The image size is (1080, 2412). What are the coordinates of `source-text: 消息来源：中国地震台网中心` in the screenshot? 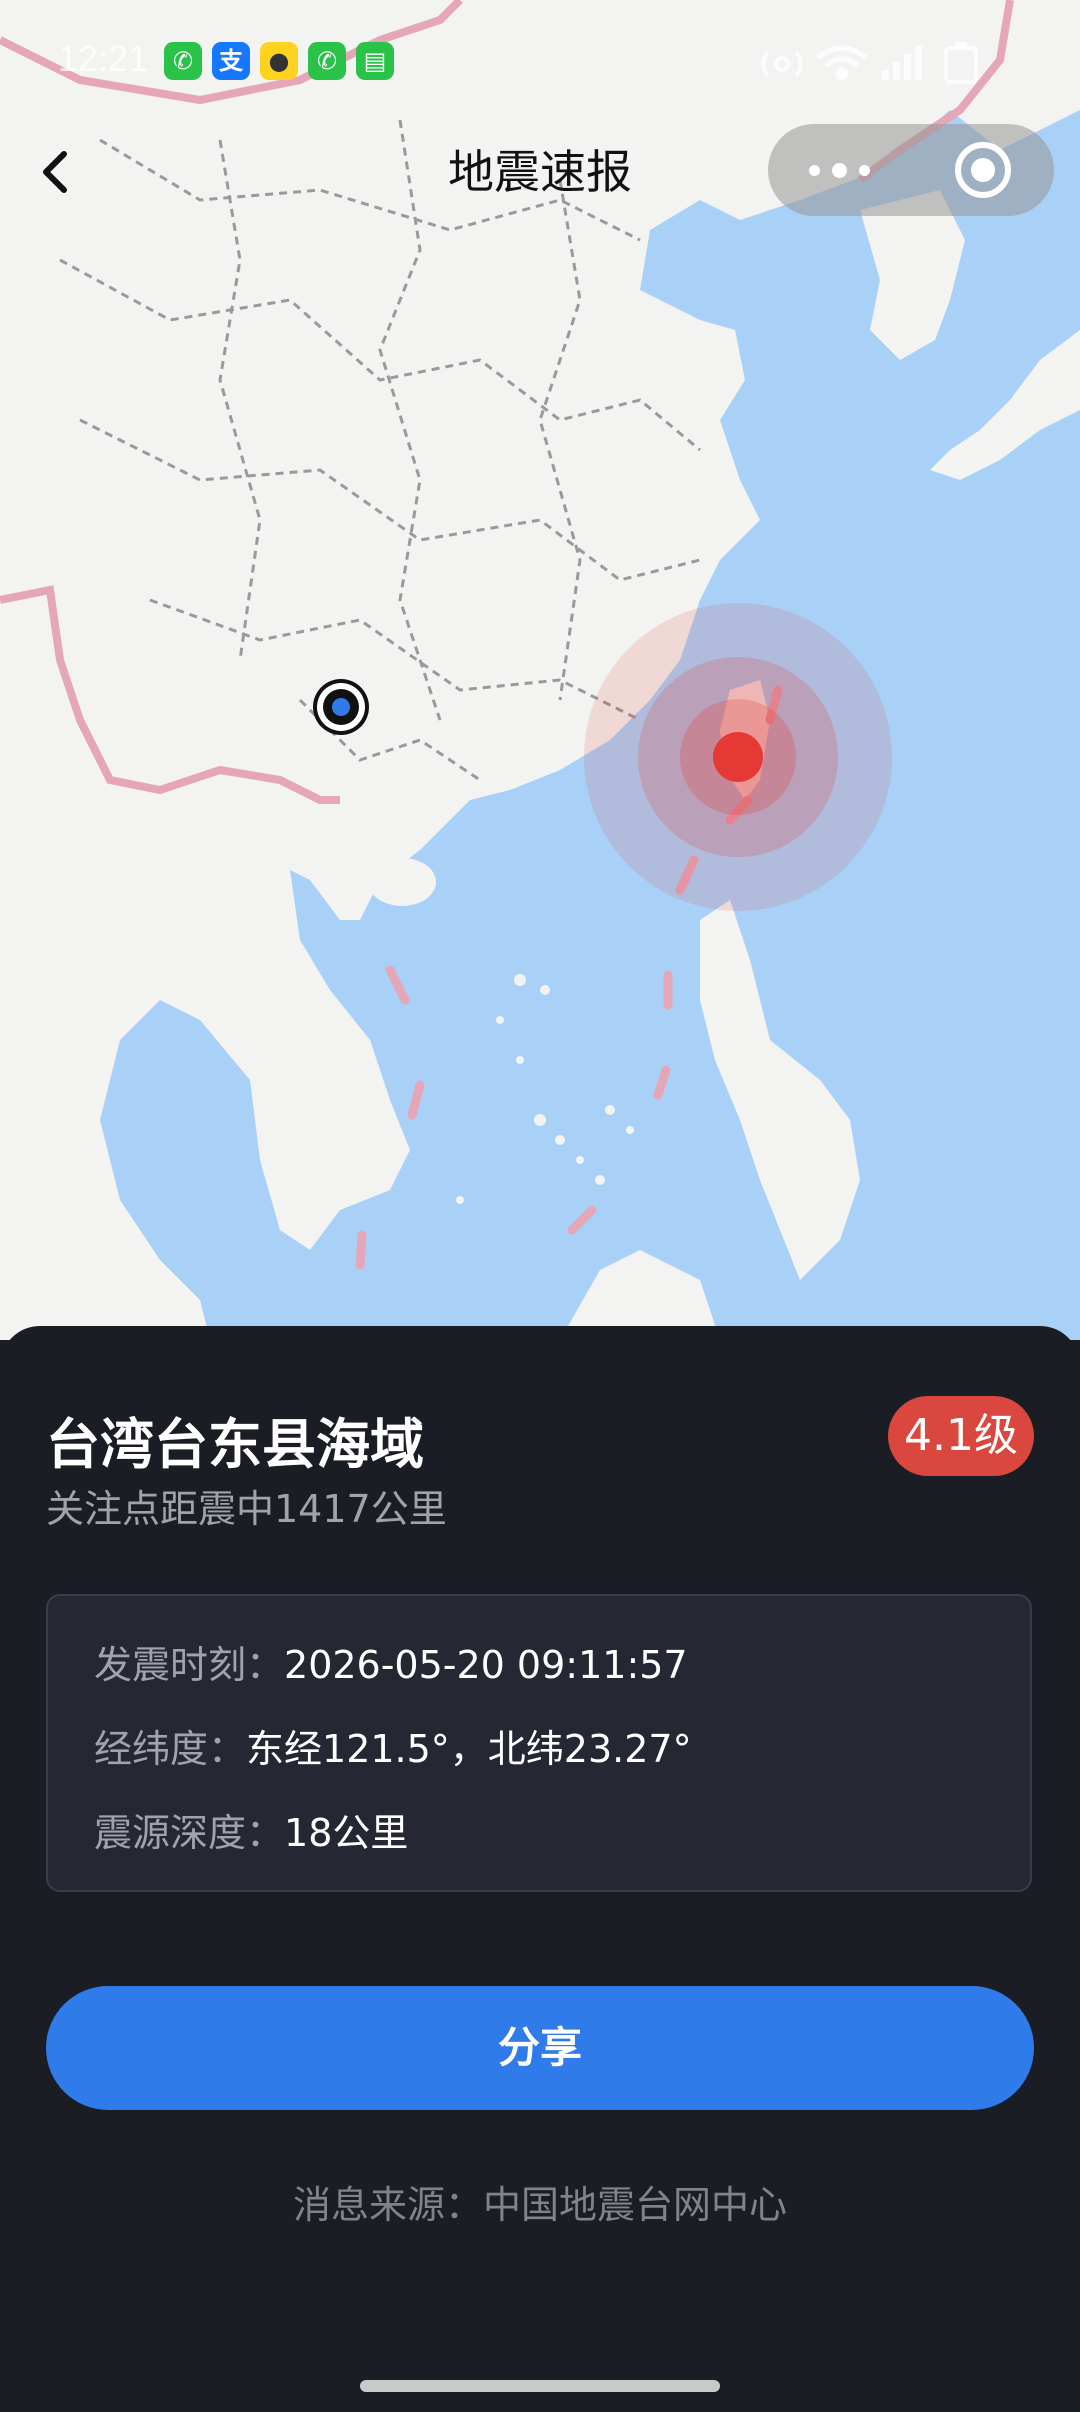 It's located at (539, 2205).